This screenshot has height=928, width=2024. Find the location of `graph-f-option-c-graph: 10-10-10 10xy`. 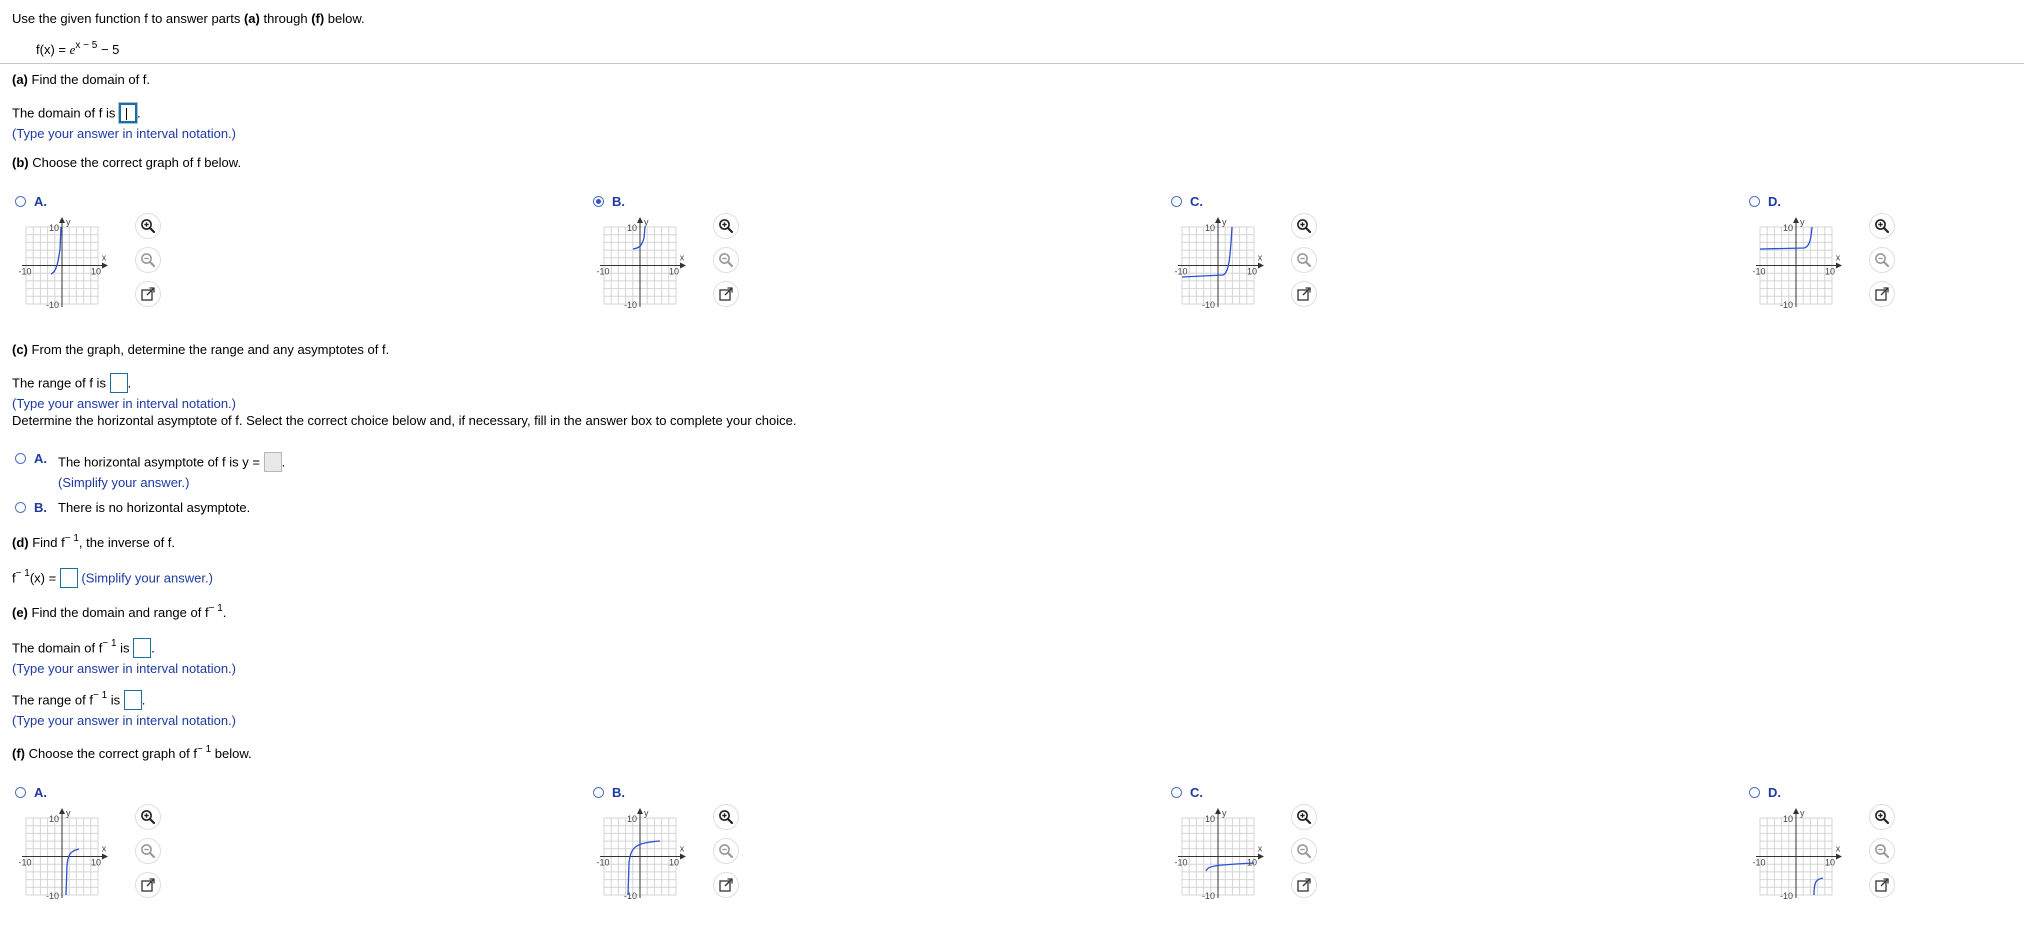

graph-f-option-c-graph: 10-10-10 10xy is located at coordinates (1219, 263).